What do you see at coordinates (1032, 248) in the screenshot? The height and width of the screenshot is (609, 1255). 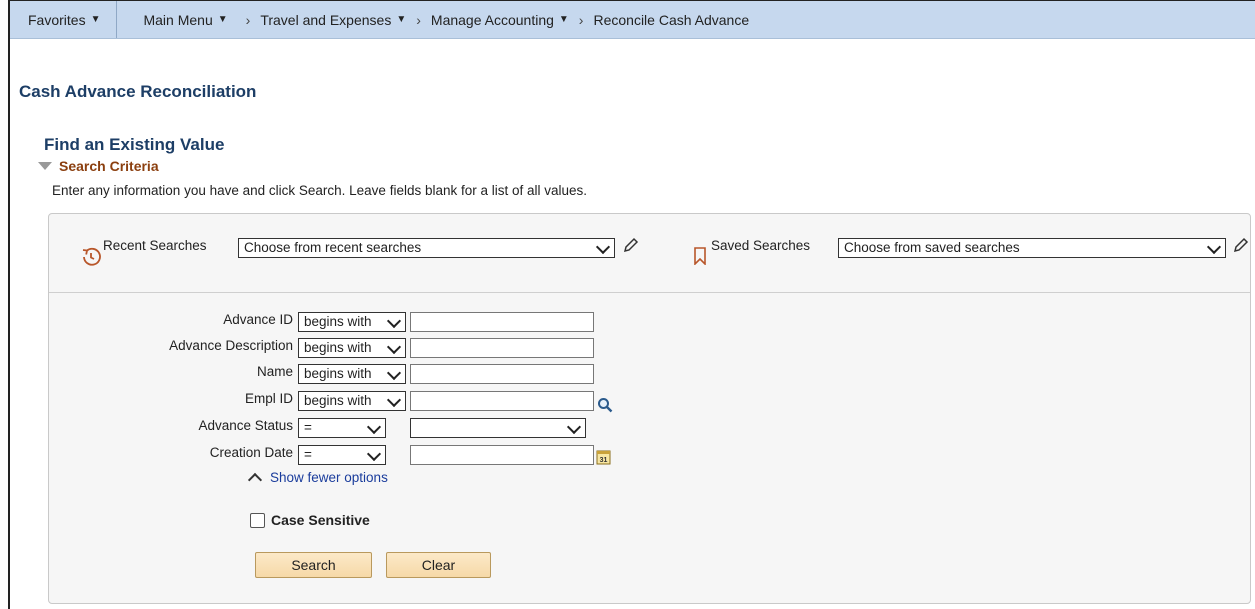 I see `saved-searches-select: Choose from saved searches` at bounding box center [1032, 248].